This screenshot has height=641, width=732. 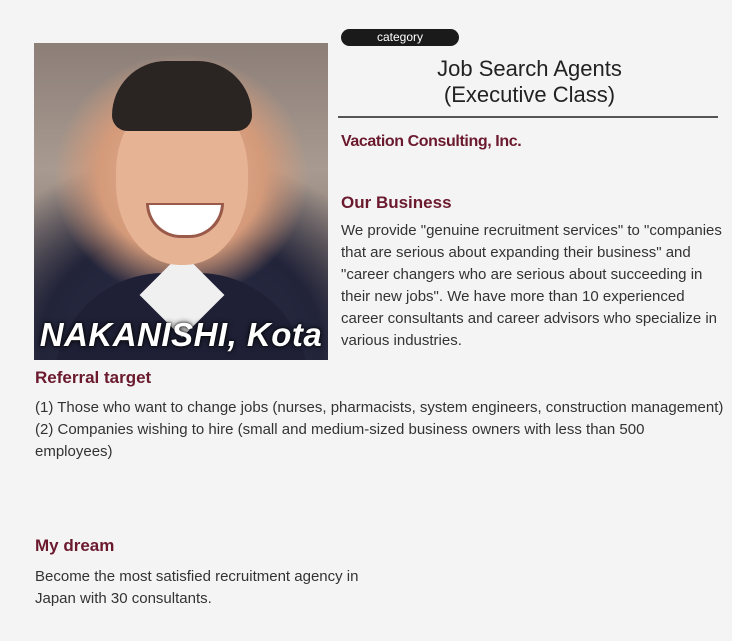 What do you see at coordinates (396, 202) in the screenshot?
I see `business-heading: Our Business` at bounding box center [396, 202].